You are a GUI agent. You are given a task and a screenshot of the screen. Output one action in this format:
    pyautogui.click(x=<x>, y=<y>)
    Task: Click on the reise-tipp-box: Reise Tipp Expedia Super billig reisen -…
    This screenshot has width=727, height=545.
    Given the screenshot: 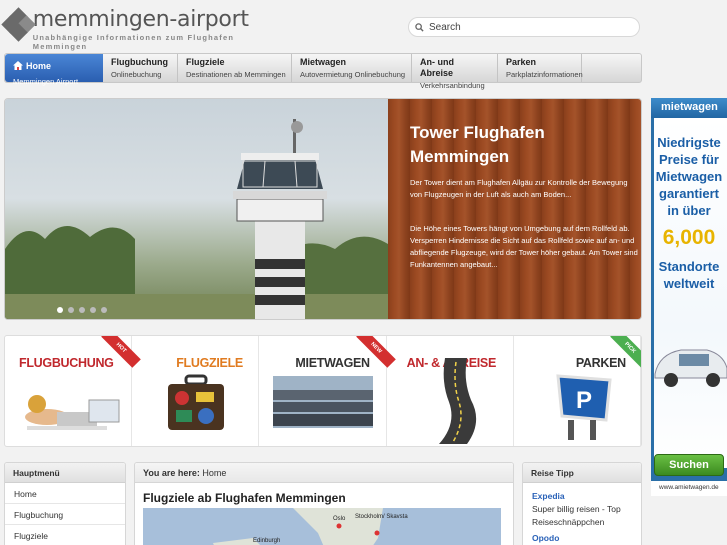 What is the action you would take?
    pyautogui.click(x=582, y=503)
    